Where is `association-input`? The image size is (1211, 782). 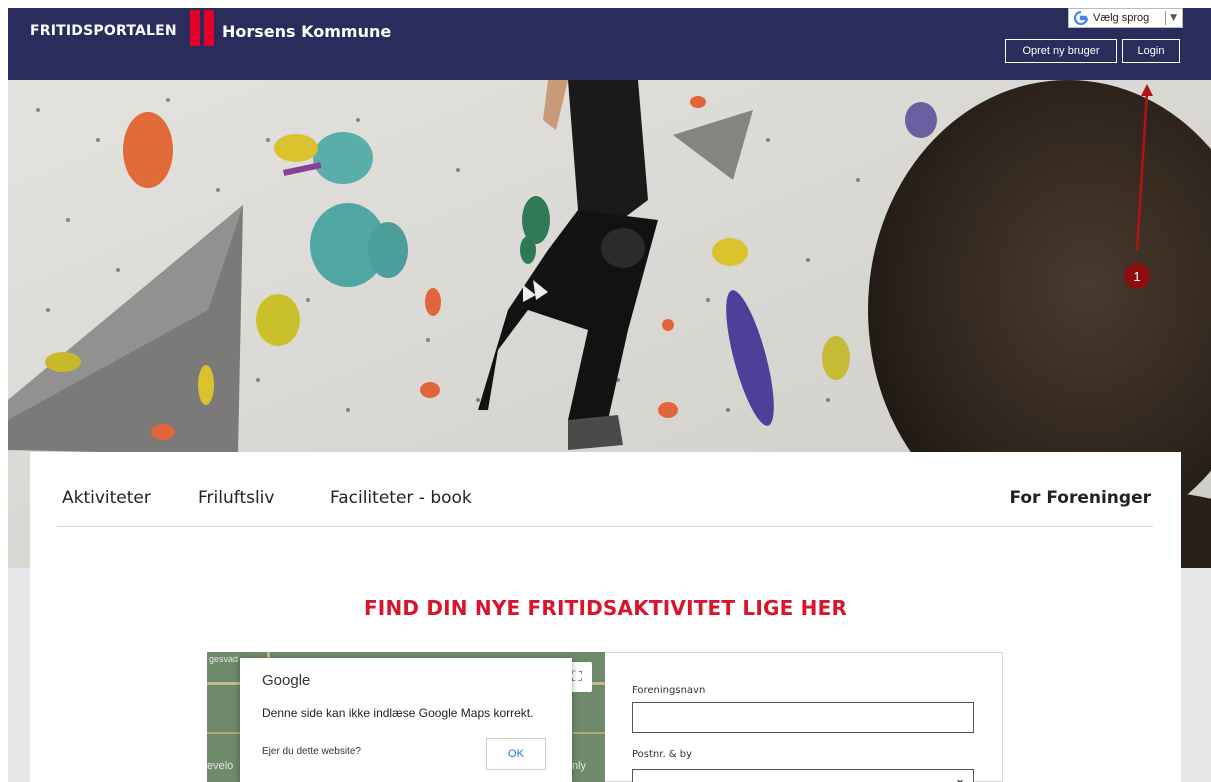
association-input is located at coordinates (803, 717).